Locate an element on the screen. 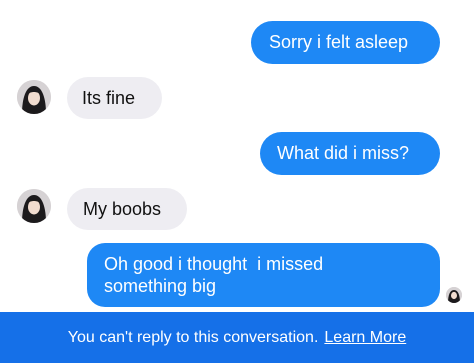 The height and width of the screenshot is (363, 474). message-text-line: something big is located at coordinates (160, 286).